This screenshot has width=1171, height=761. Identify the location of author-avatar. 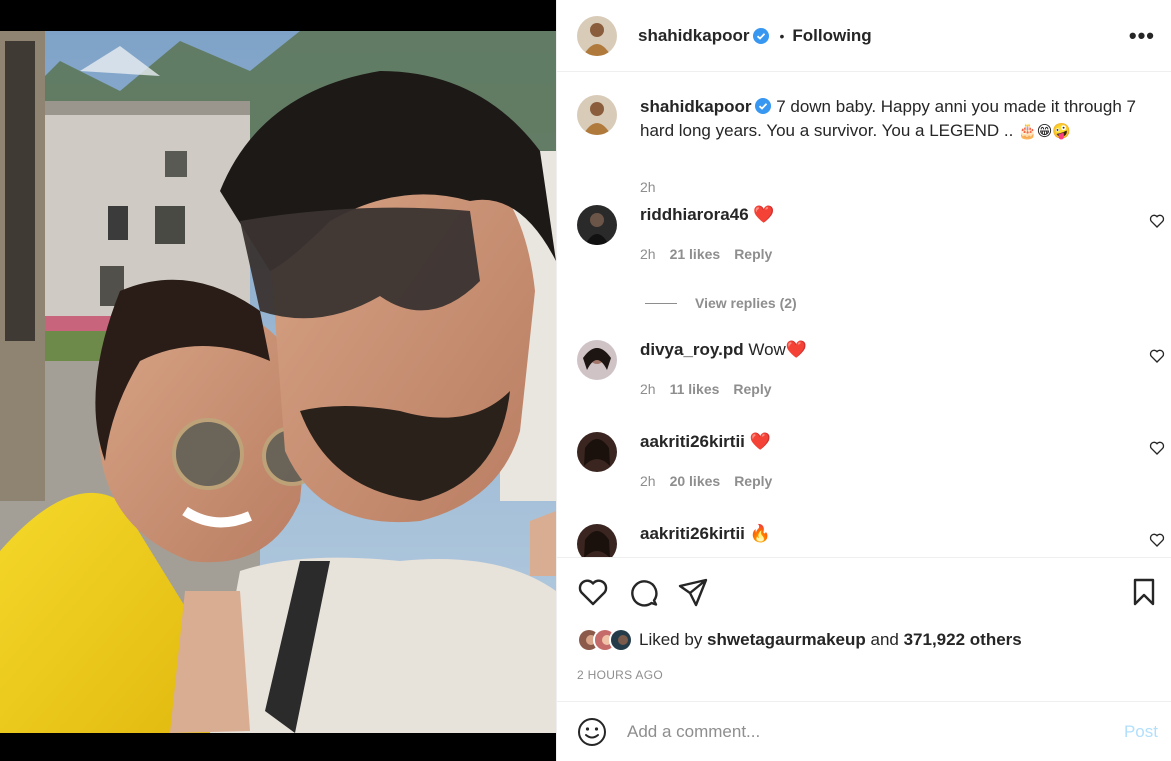
(597, 35).